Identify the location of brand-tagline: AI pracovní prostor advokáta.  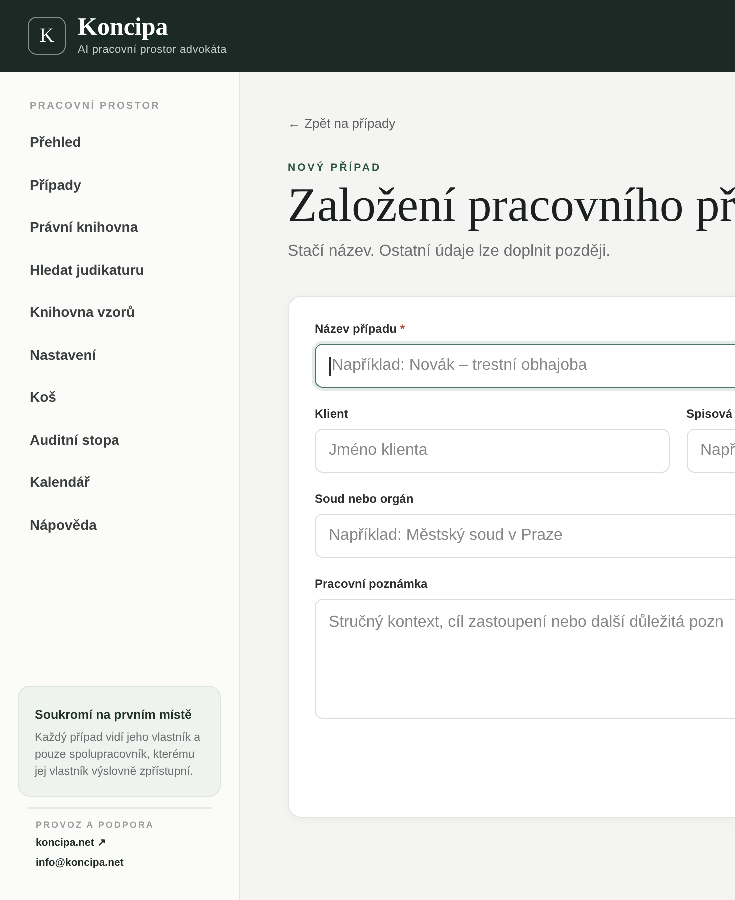
(153, 50).